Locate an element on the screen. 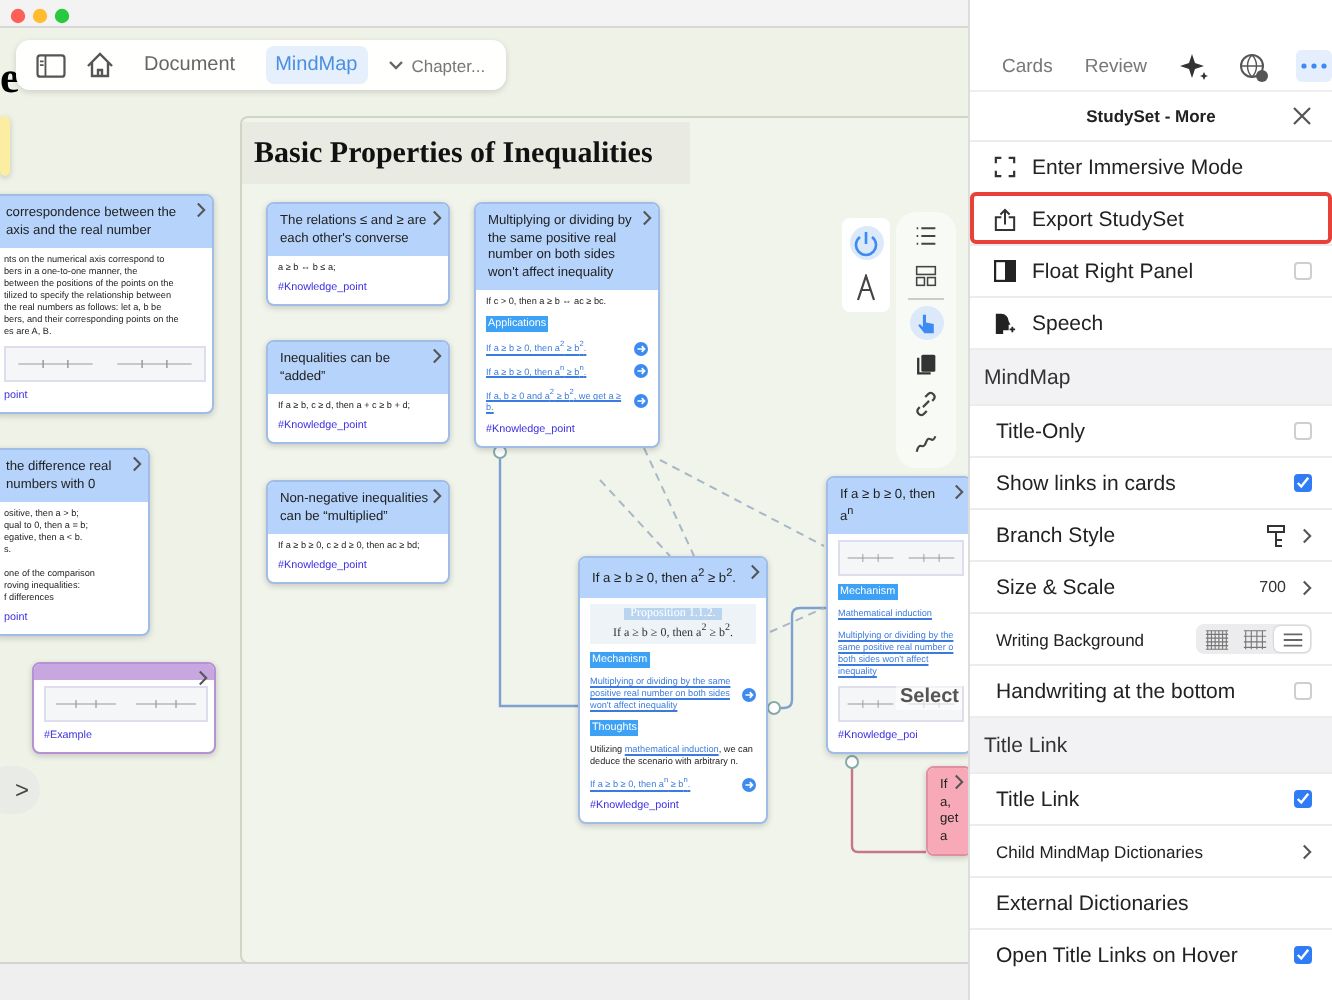  setting-label: Handwriting at the bottom is located at coordinates (1117, 691).